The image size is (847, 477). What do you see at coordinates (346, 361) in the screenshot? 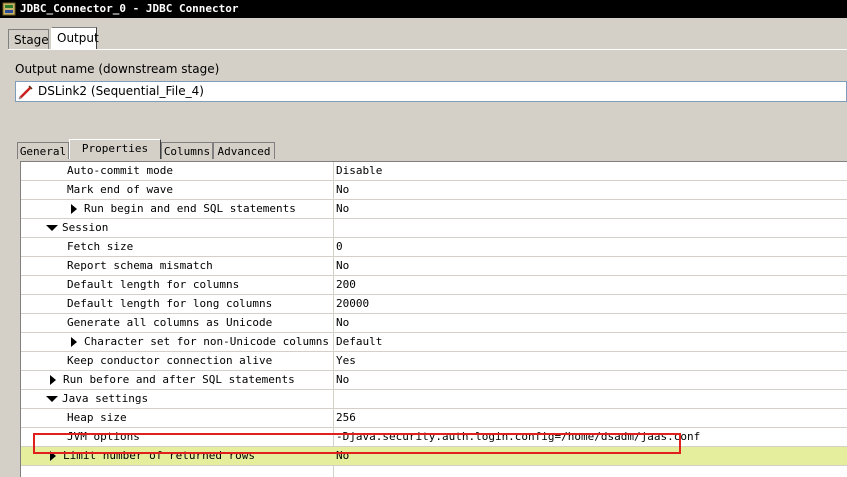
I see `property-value: Yes` at bounding box center [346, 361].